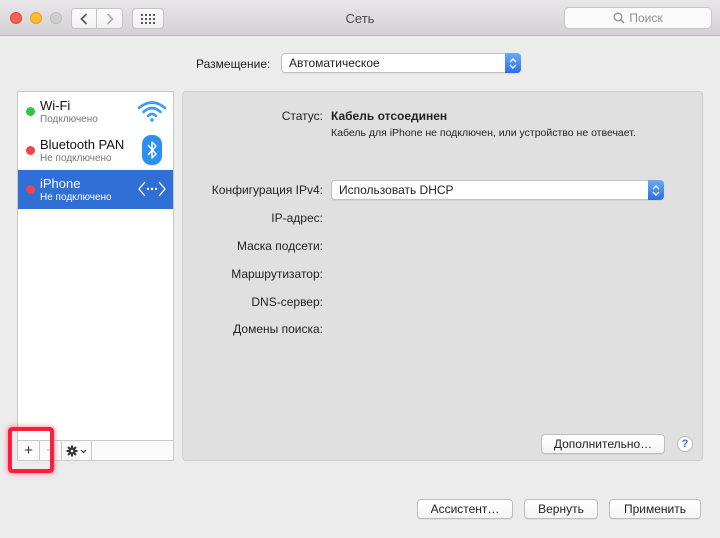 The image size is (720, 538). What do you see at coordinates (279, 246) in the screenshot?
I see `subnet-mask-label: Маска подсети:` at bounding box center [279, 246].